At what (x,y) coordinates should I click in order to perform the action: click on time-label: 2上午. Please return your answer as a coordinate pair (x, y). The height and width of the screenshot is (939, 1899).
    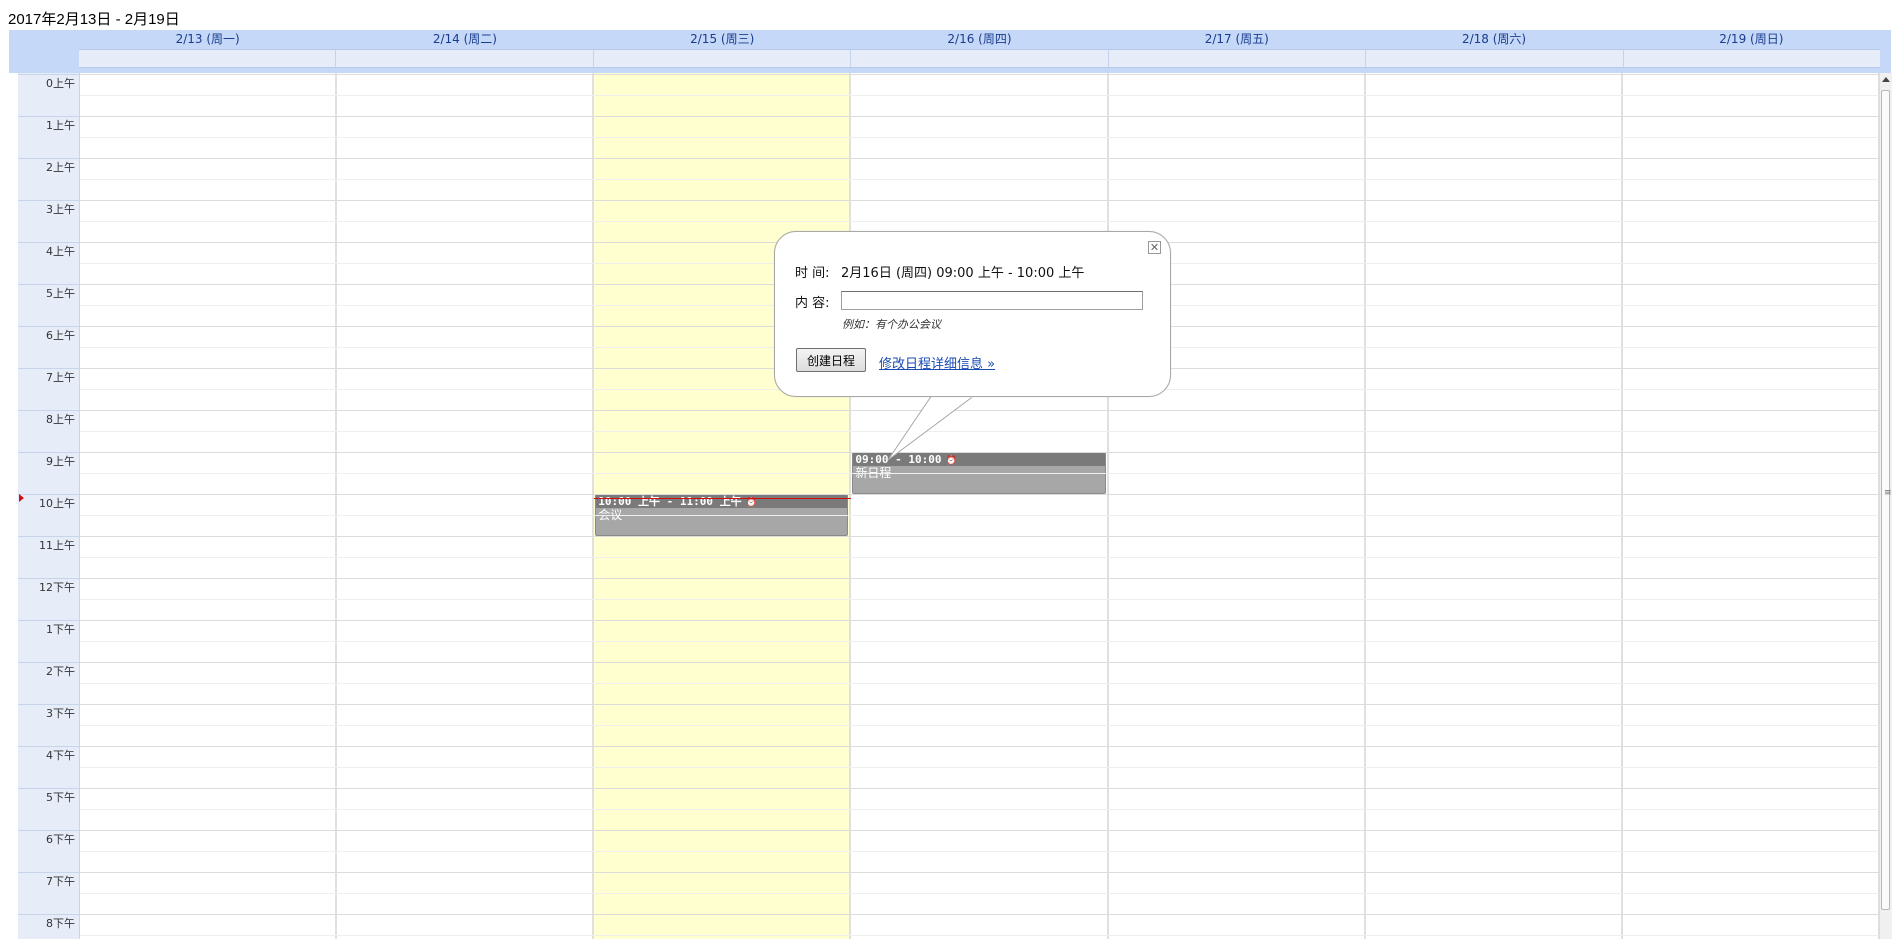
    Looking at the image, I should click on (60, 167).